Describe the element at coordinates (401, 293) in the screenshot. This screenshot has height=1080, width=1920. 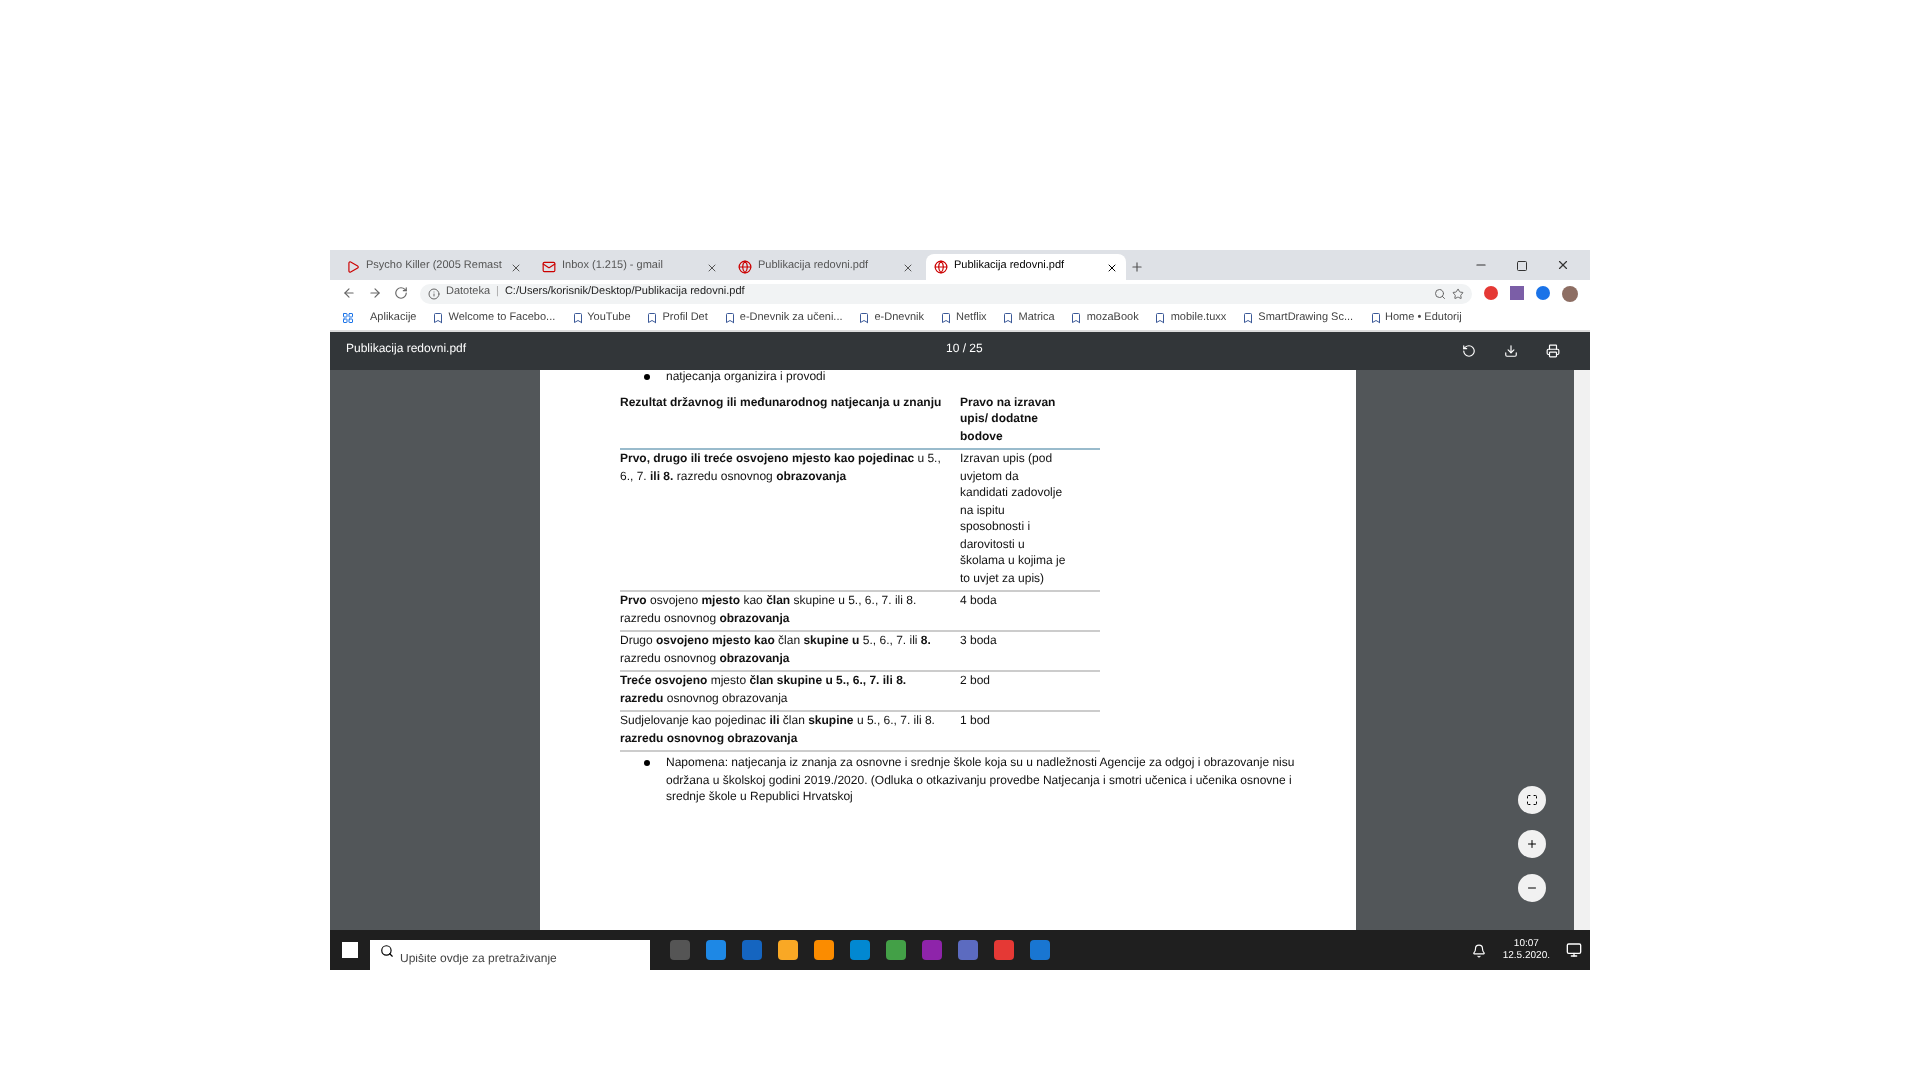
I see `reload-icon` at that location.